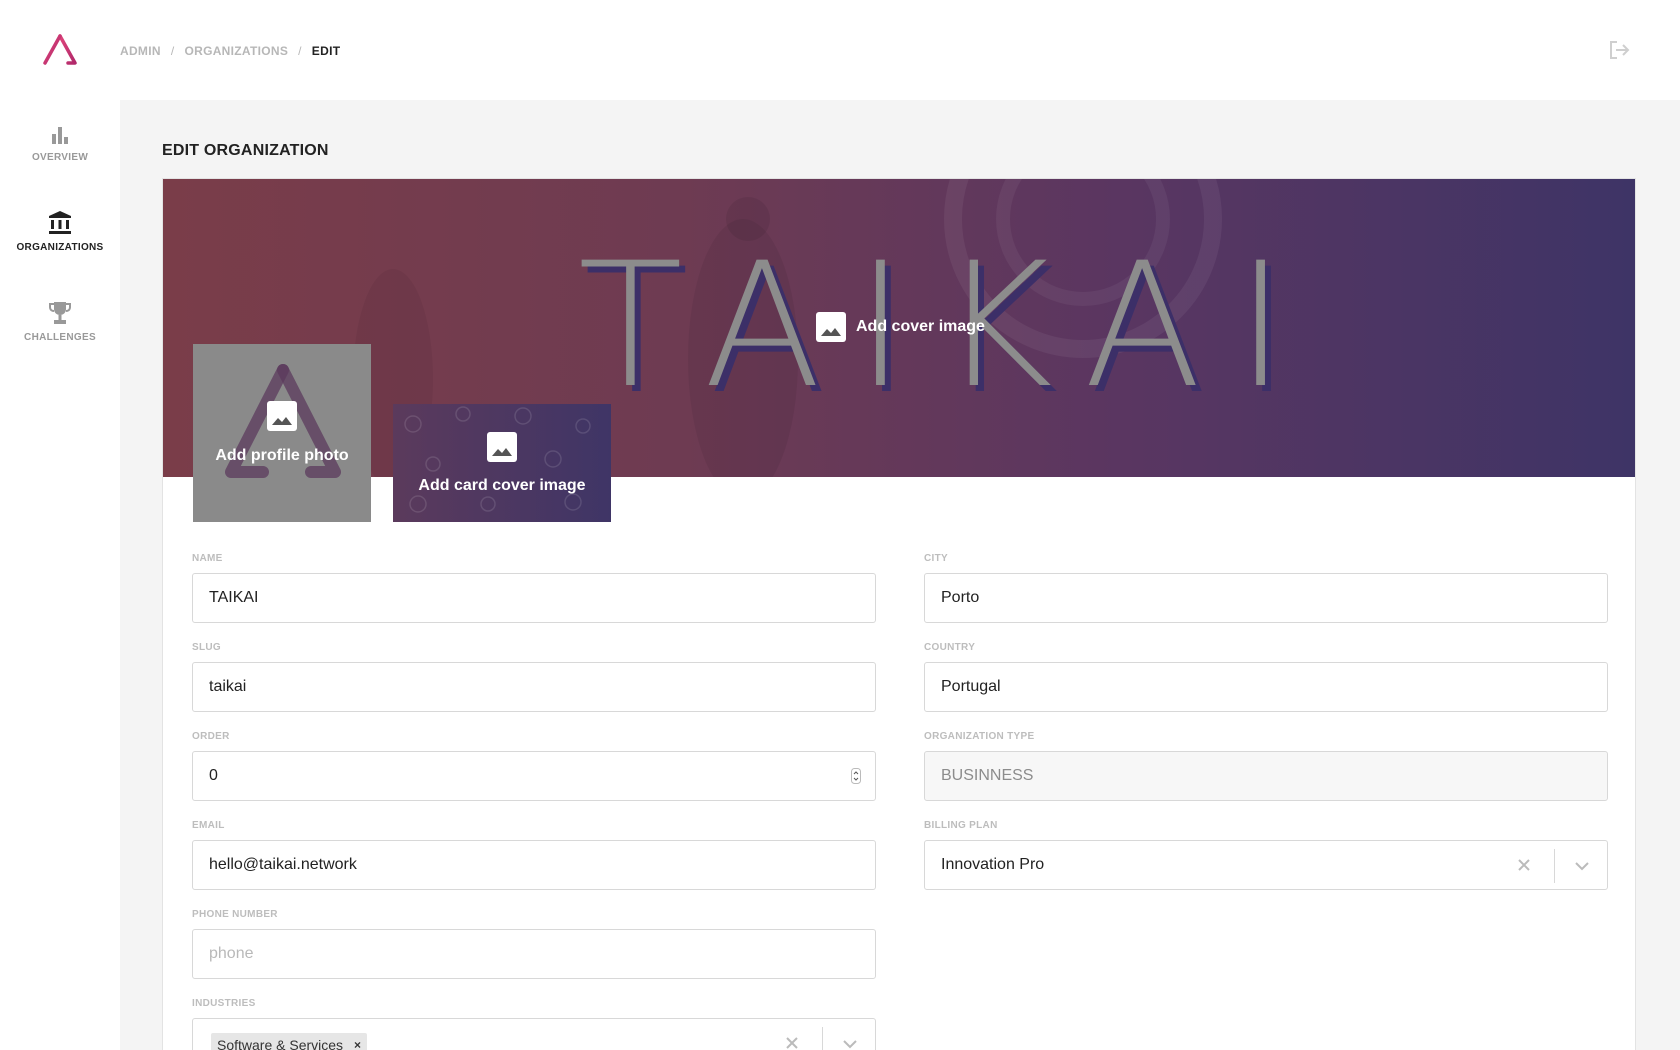 The width and height of the screenshot is (1680, 1050). What do you see at coordinates (245, 150) in the screenshot?
I see `page-title: EDIT ORGANIZATION` at bounding box center [245, 150].